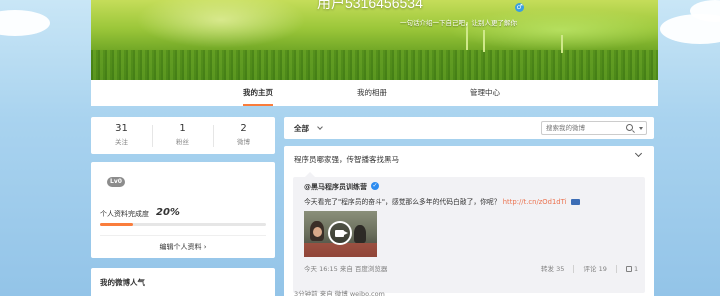  What do you see at coordinates (458, 22) in the screenshot?
I see `profile-bio: 一句话介绍一下自己吧，让别人更了解你` at bounding box center [458, 22].